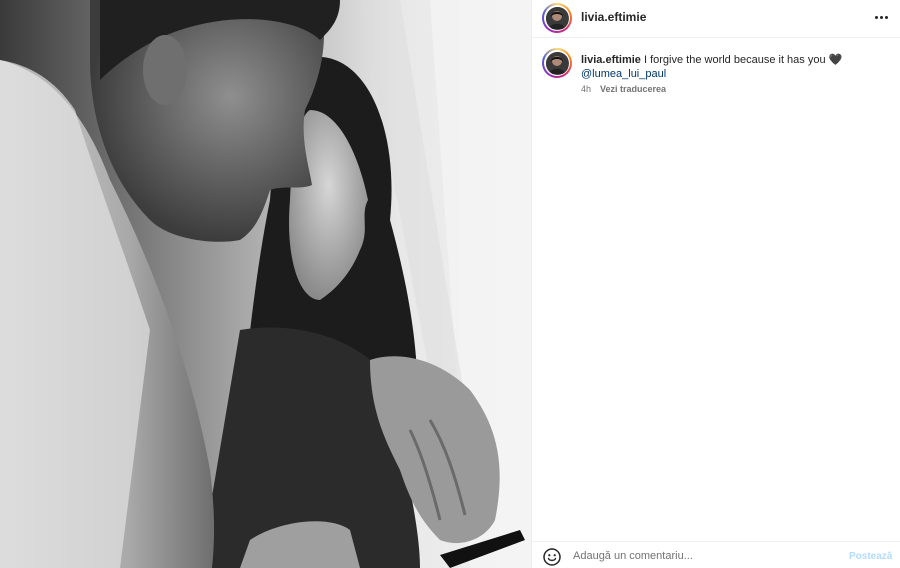 Image resolution: width=900 pixels, height=568 pixels. What do you see at coordinates (633, 89) in the screenshot?
I see `see-translation-button: Vezi traducerea` at bounding box center [633, 89].